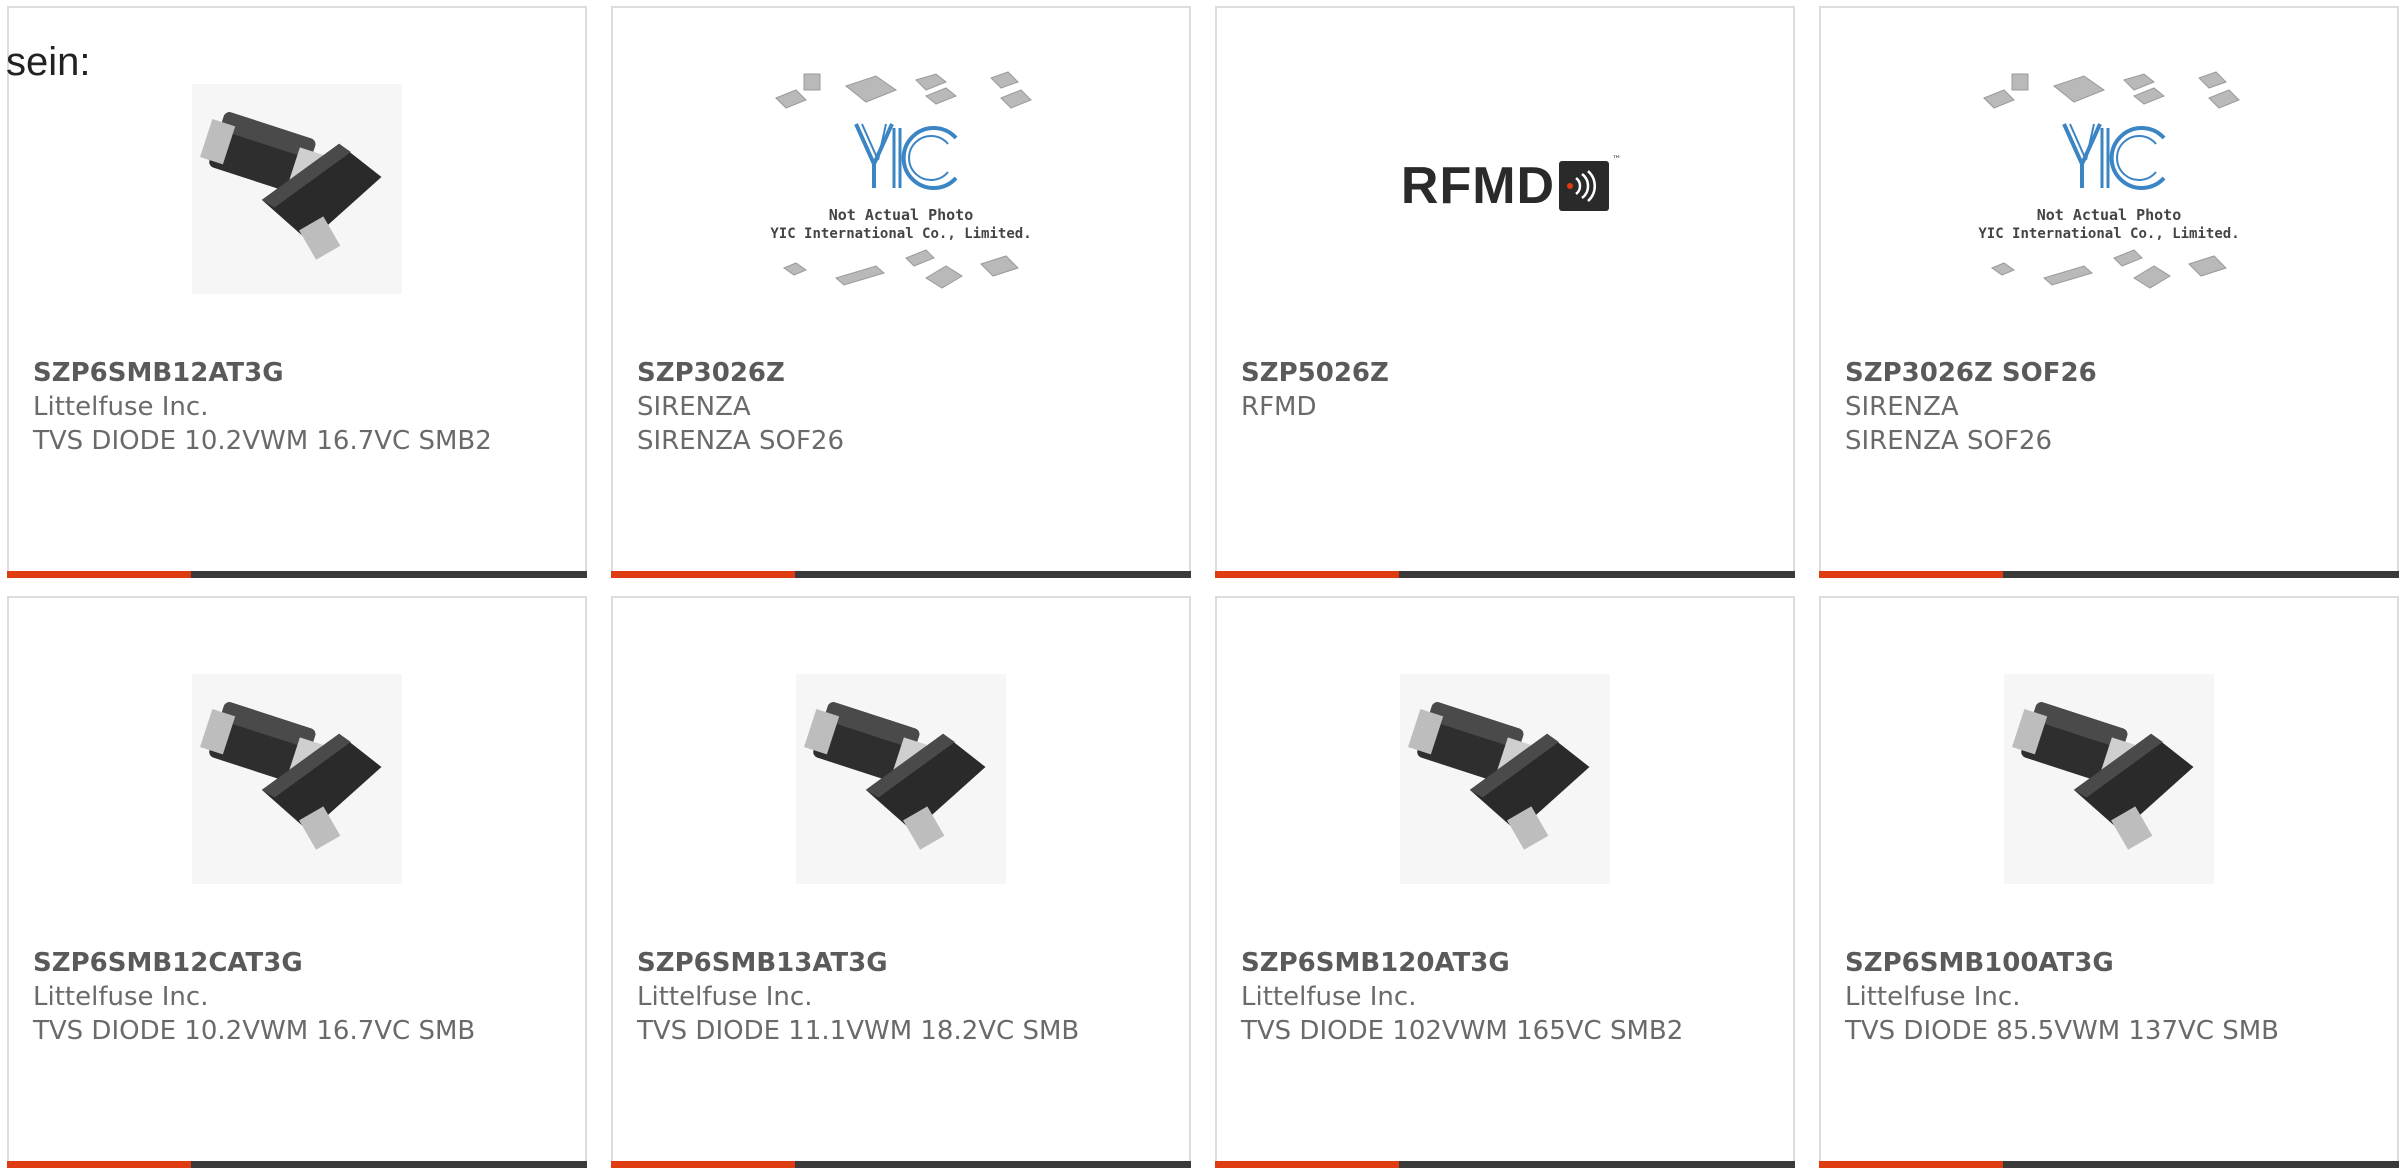  I want to click on part-number: SZP6SMB13AT3G, so click(903, 963).